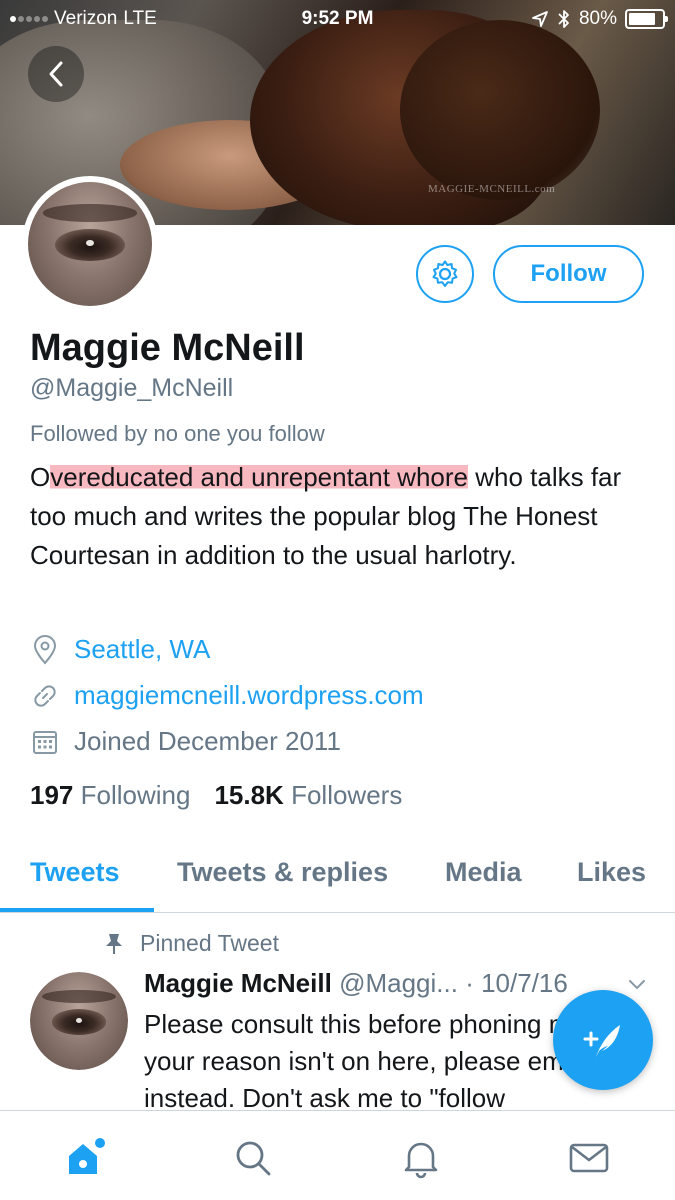  Describe the element at coordinates (492, 189) in the screenshot. I see `banner-watermark: MAGGIE-MCNEILL.com` at that location.